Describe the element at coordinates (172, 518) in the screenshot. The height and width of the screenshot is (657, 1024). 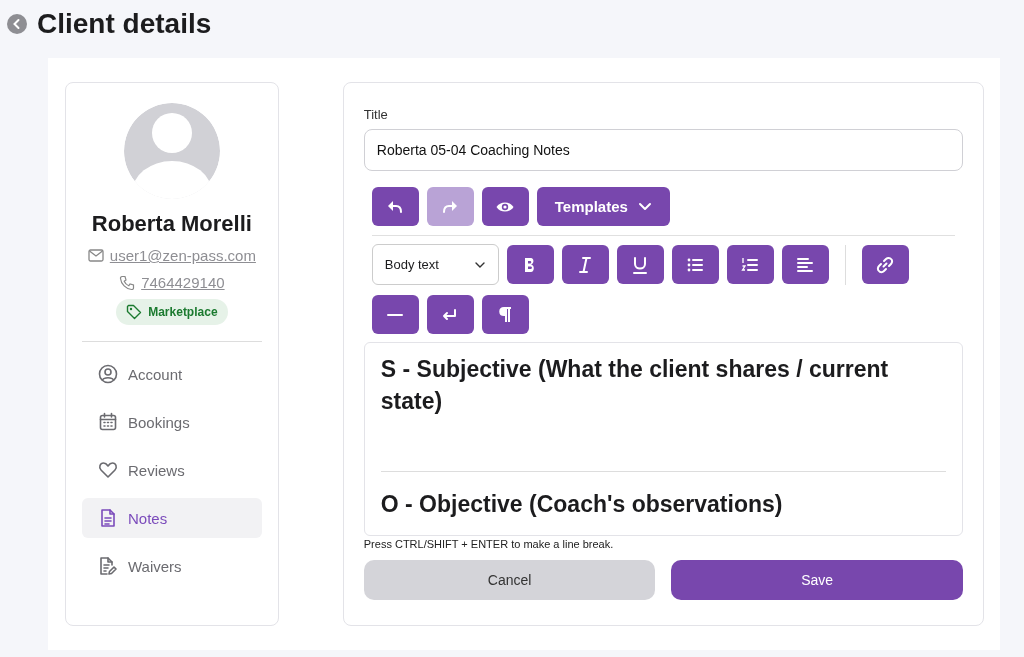
I see `nav-item: Notes` at that location.